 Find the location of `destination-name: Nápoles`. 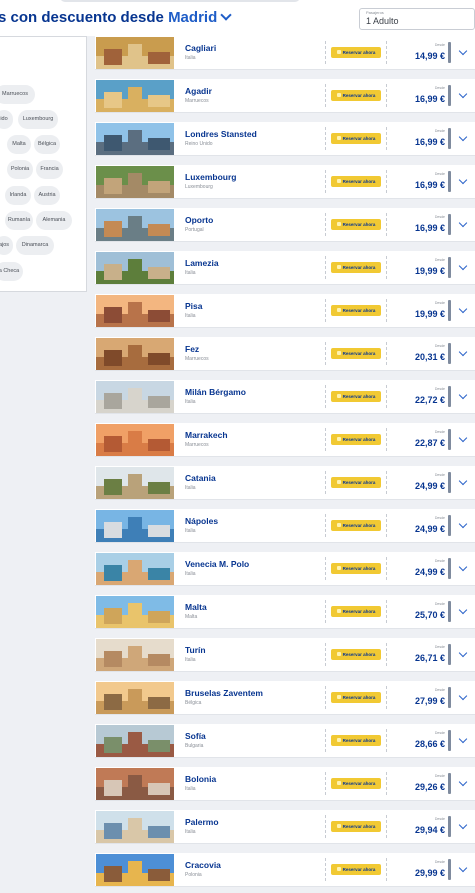

destination-name: Nápoles is located at coordinates (201, 521).